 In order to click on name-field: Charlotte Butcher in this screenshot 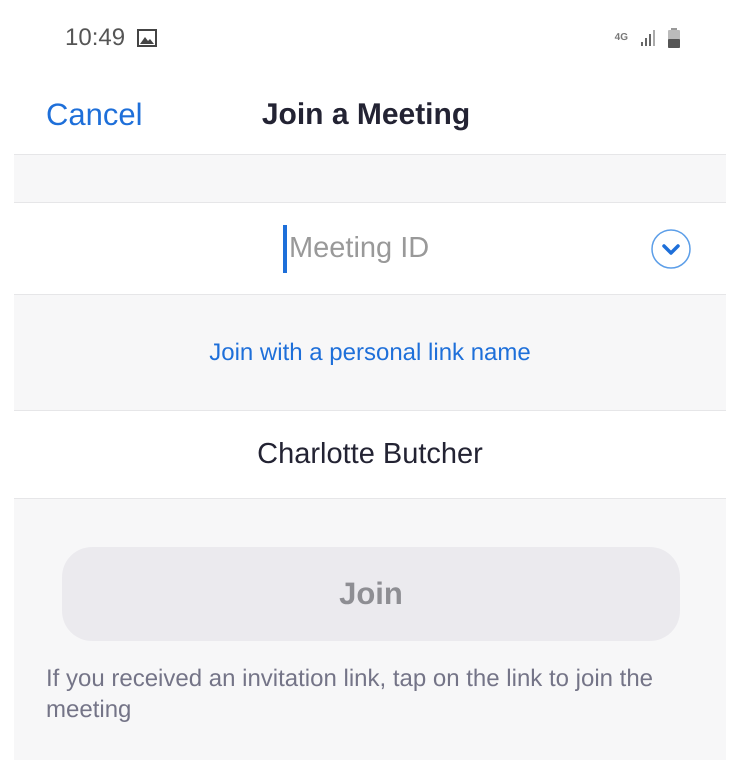, I will do `click(370, 454)`.